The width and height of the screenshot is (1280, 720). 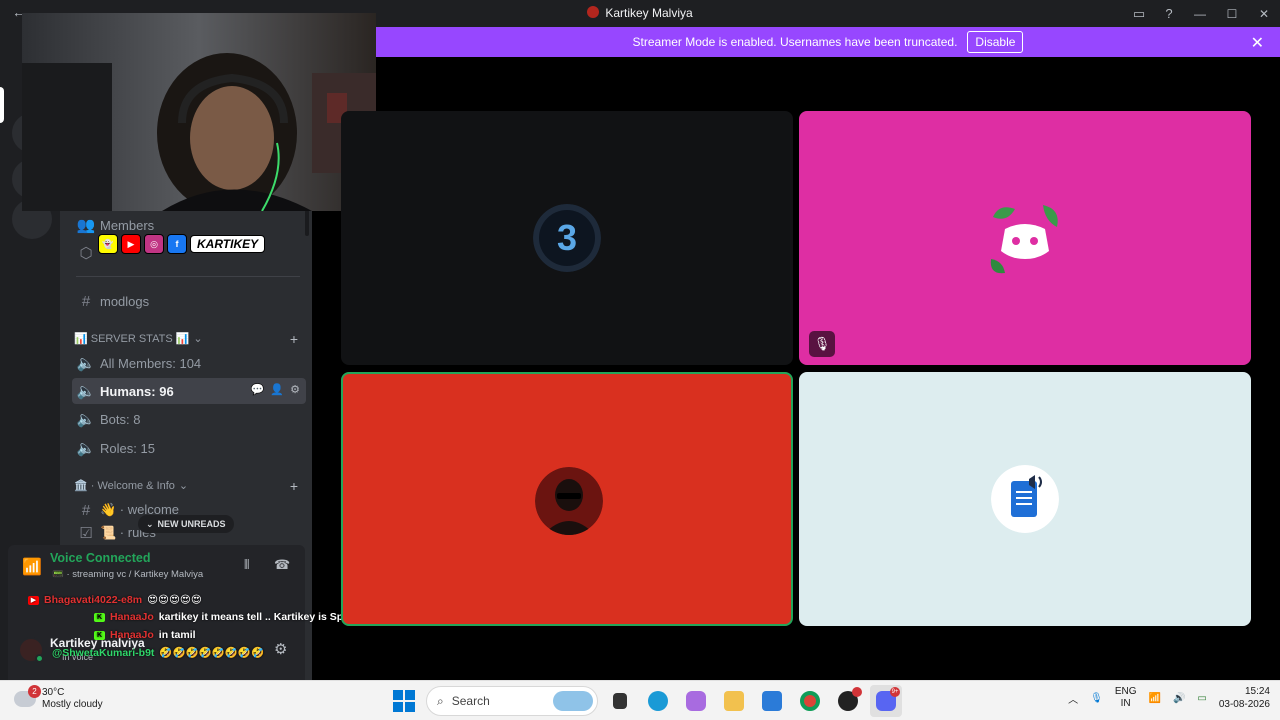 What do you see at coordinates (1139, 14) in the screenshot?
I see `inbox-icon: ▭` at bounding box center [1139, 14].